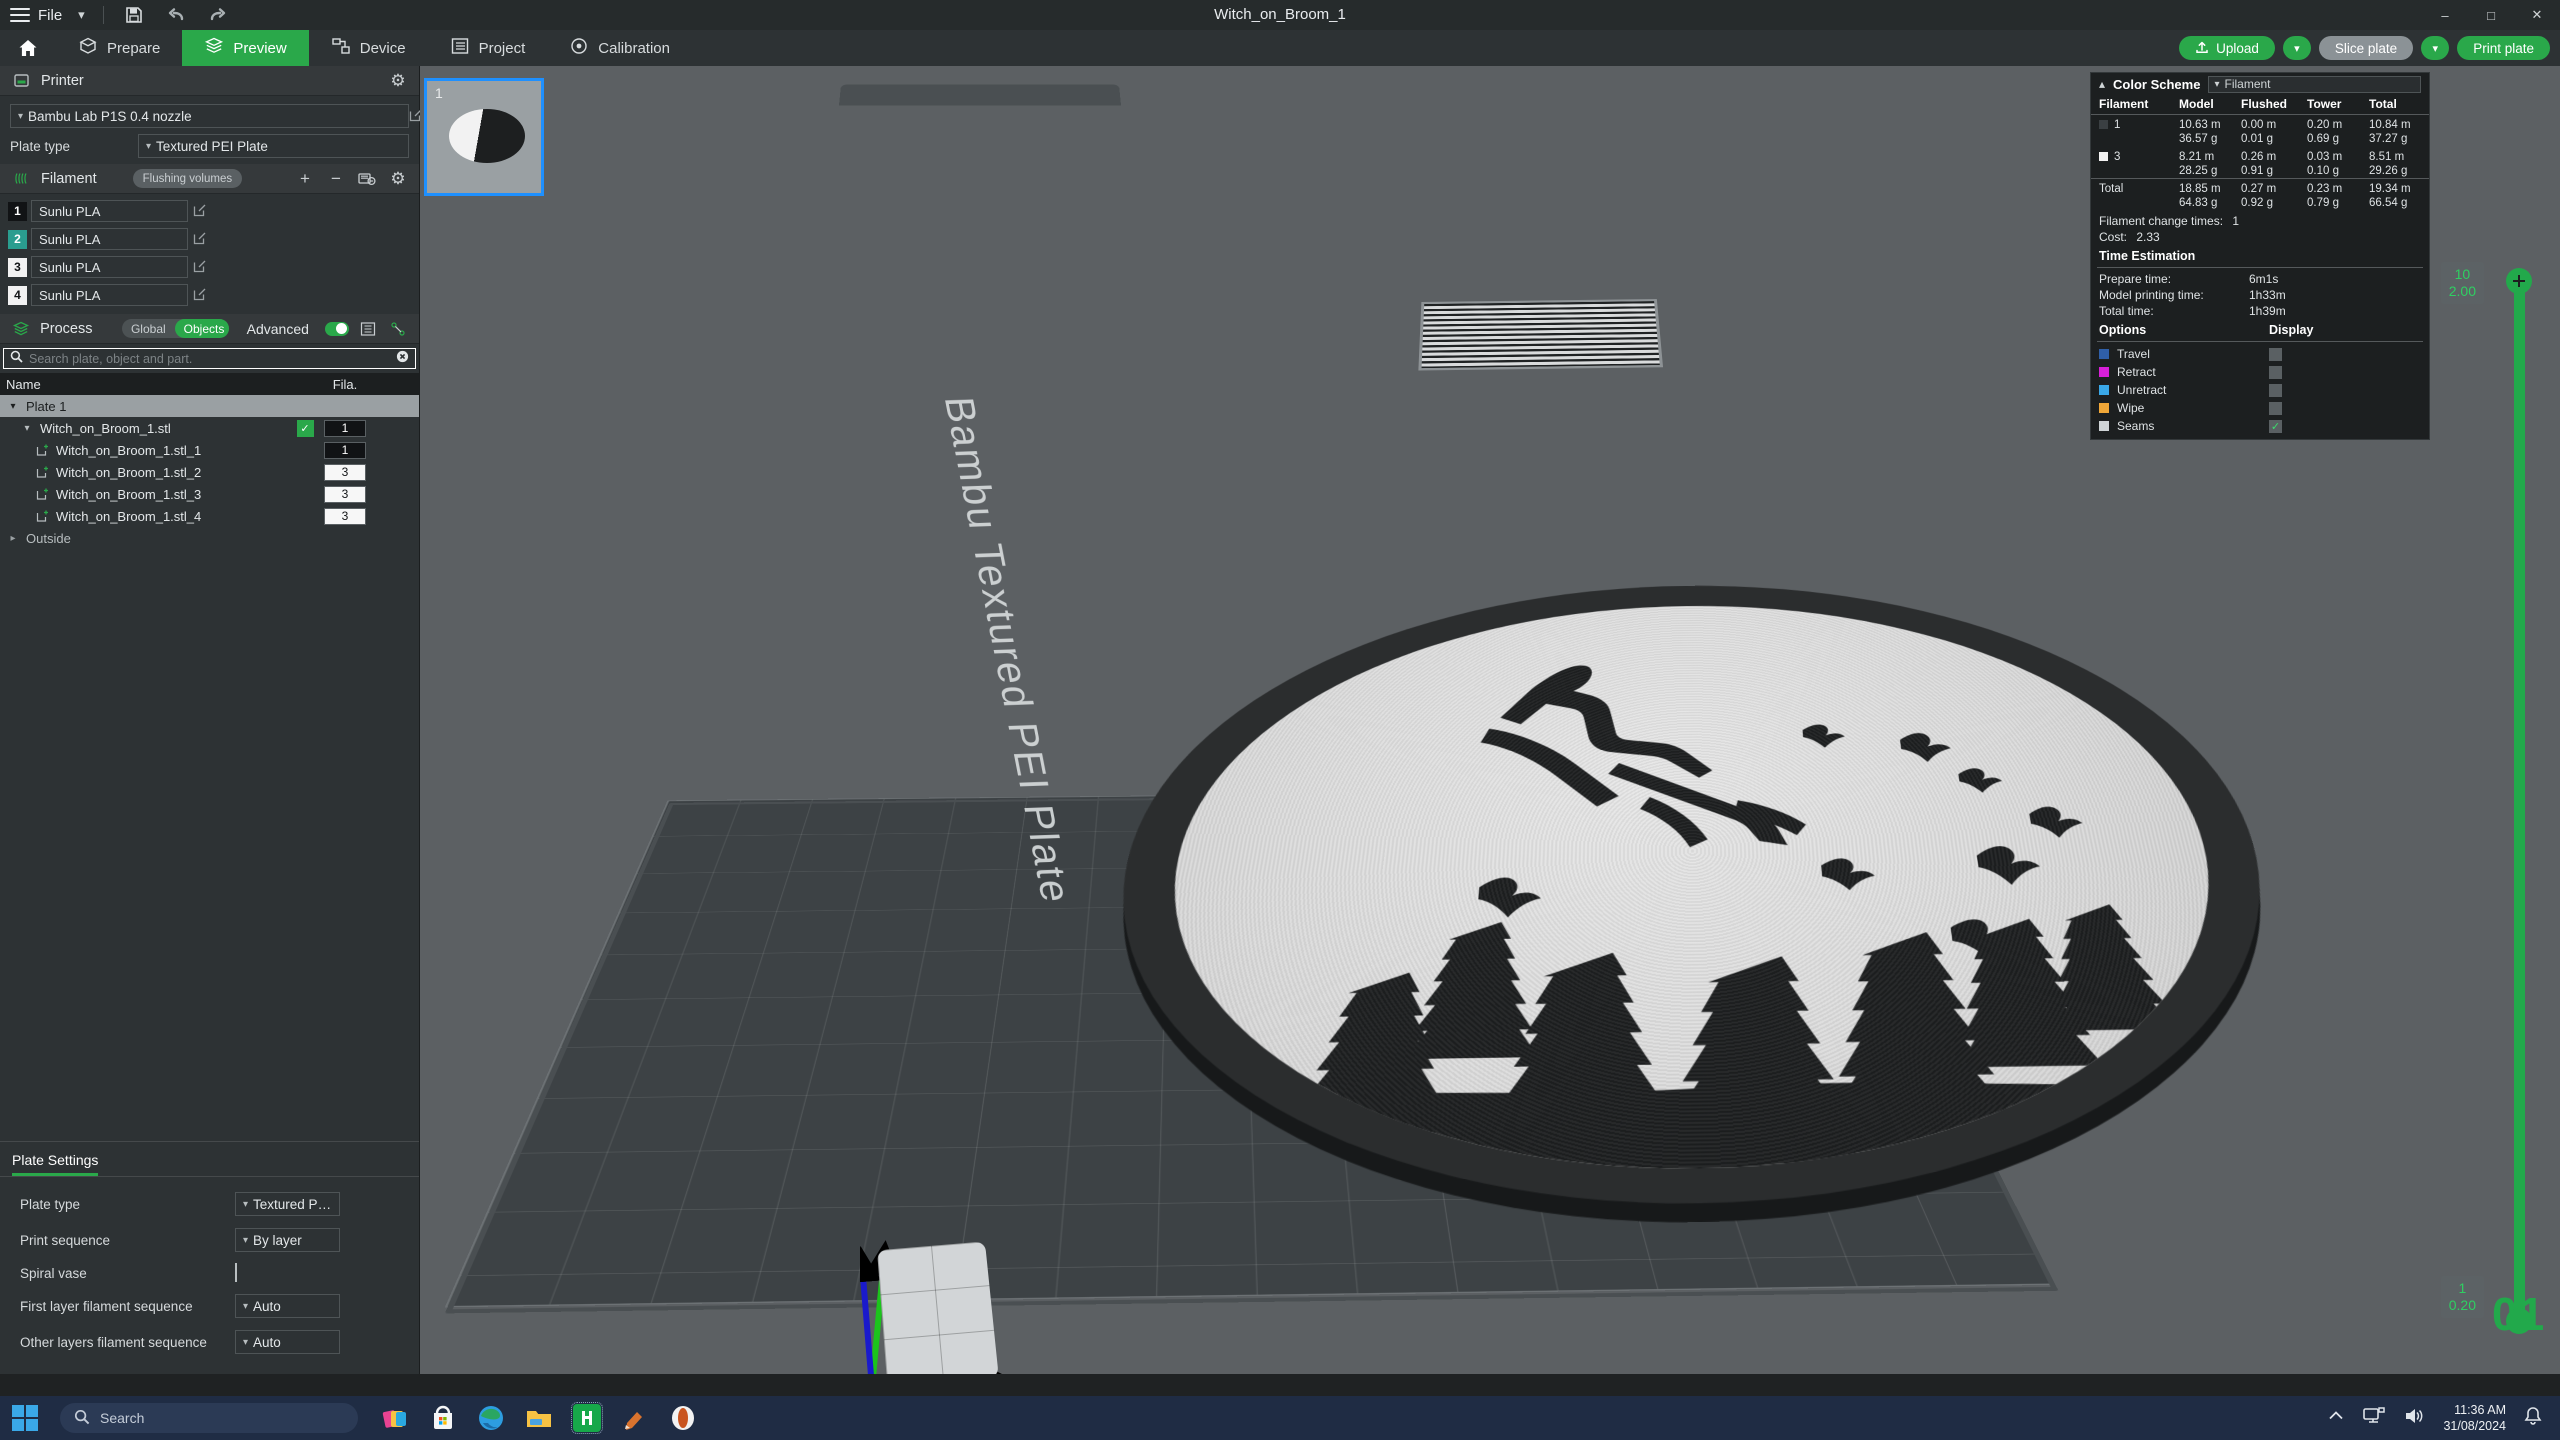 This screenshot has height=1440, width=2560. What do you see at coordinates (218, 15) in the screenshot?
I see `redo-icon` at bounding box center [218, 15].